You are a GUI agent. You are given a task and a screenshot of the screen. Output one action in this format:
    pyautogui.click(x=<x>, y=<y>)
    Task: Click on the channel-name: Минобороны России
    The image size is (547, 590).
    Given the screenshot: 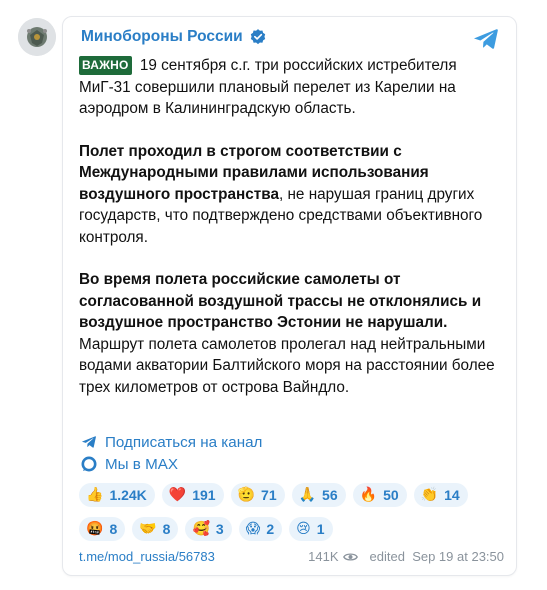 What is the action you would take?
    pyautogui.click(x=162, y=37)
    